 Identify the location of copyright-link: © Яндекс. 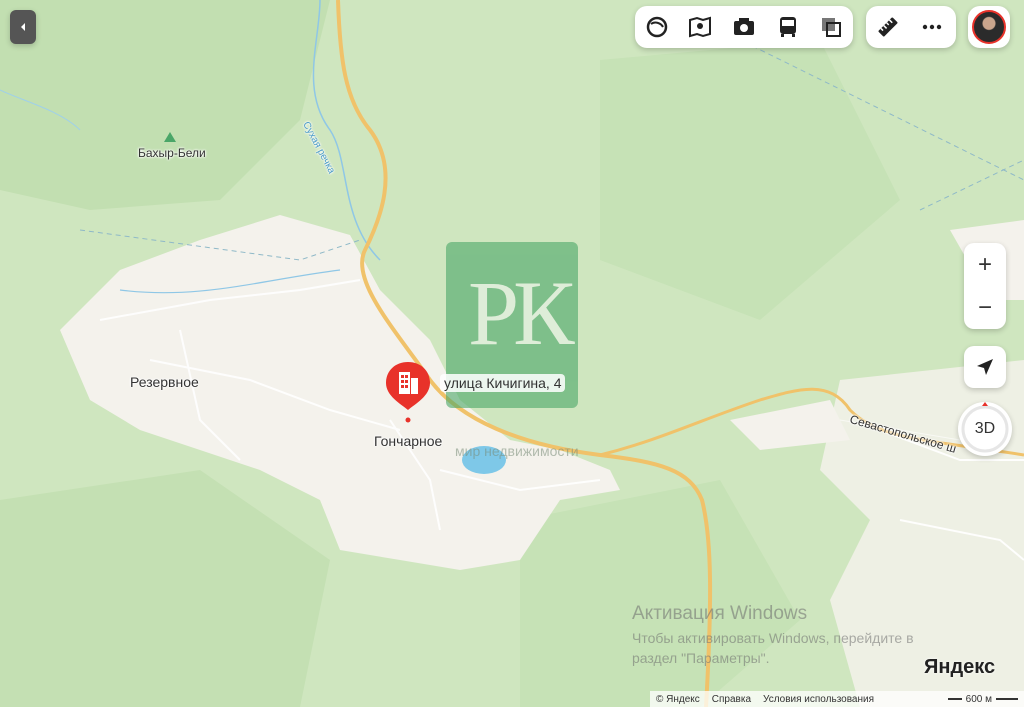
(678, 699).